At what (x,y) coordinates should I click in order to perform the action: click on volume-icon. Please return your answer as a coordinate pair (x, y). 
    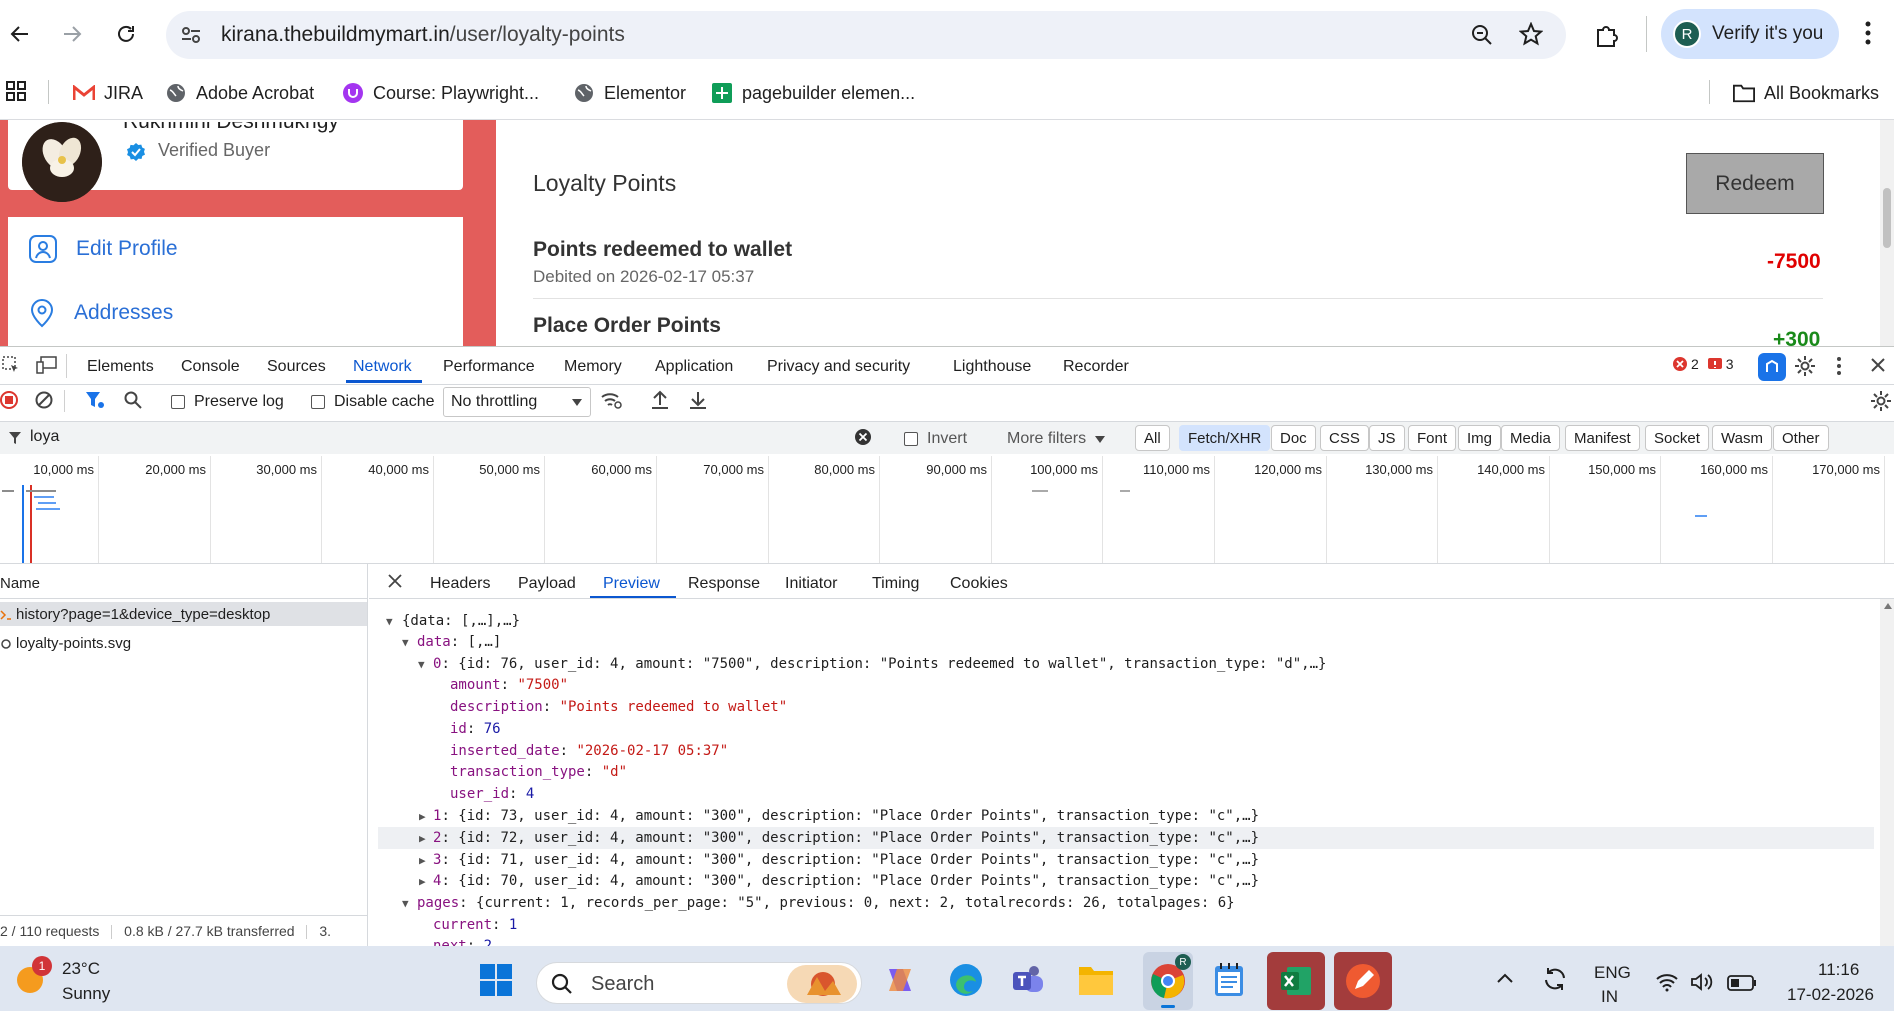
    Looking at the image, I should click on (1702, 982).